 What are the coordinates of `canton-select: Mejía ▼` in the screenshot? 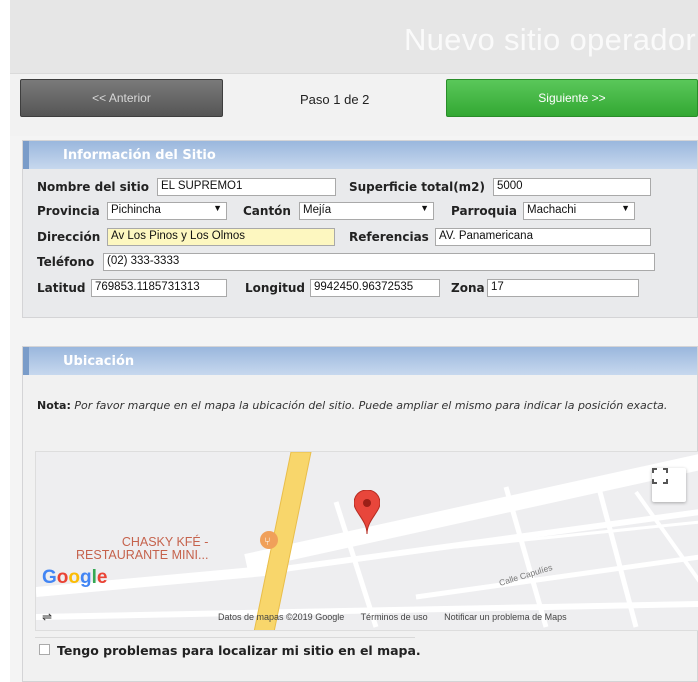 It's located at (366, 211).